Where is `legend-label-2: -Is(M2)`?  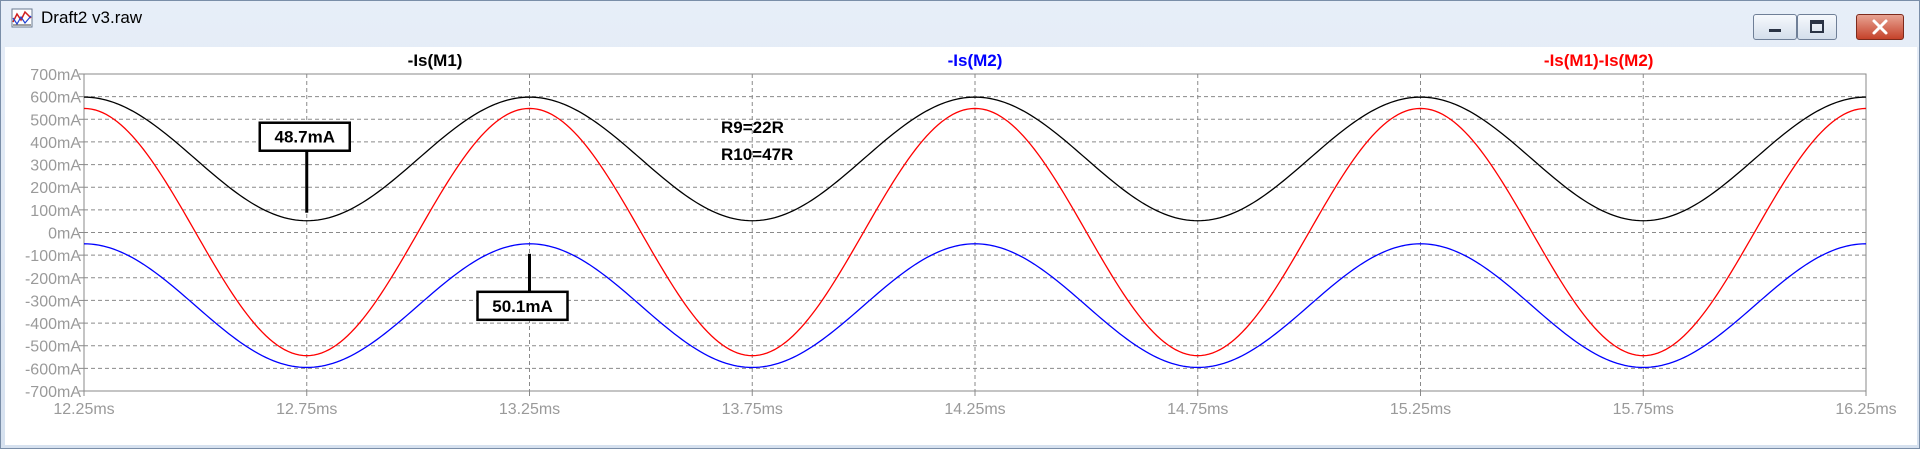
legend-label-2: -Is(M2) is located at coordinates (975, 60).